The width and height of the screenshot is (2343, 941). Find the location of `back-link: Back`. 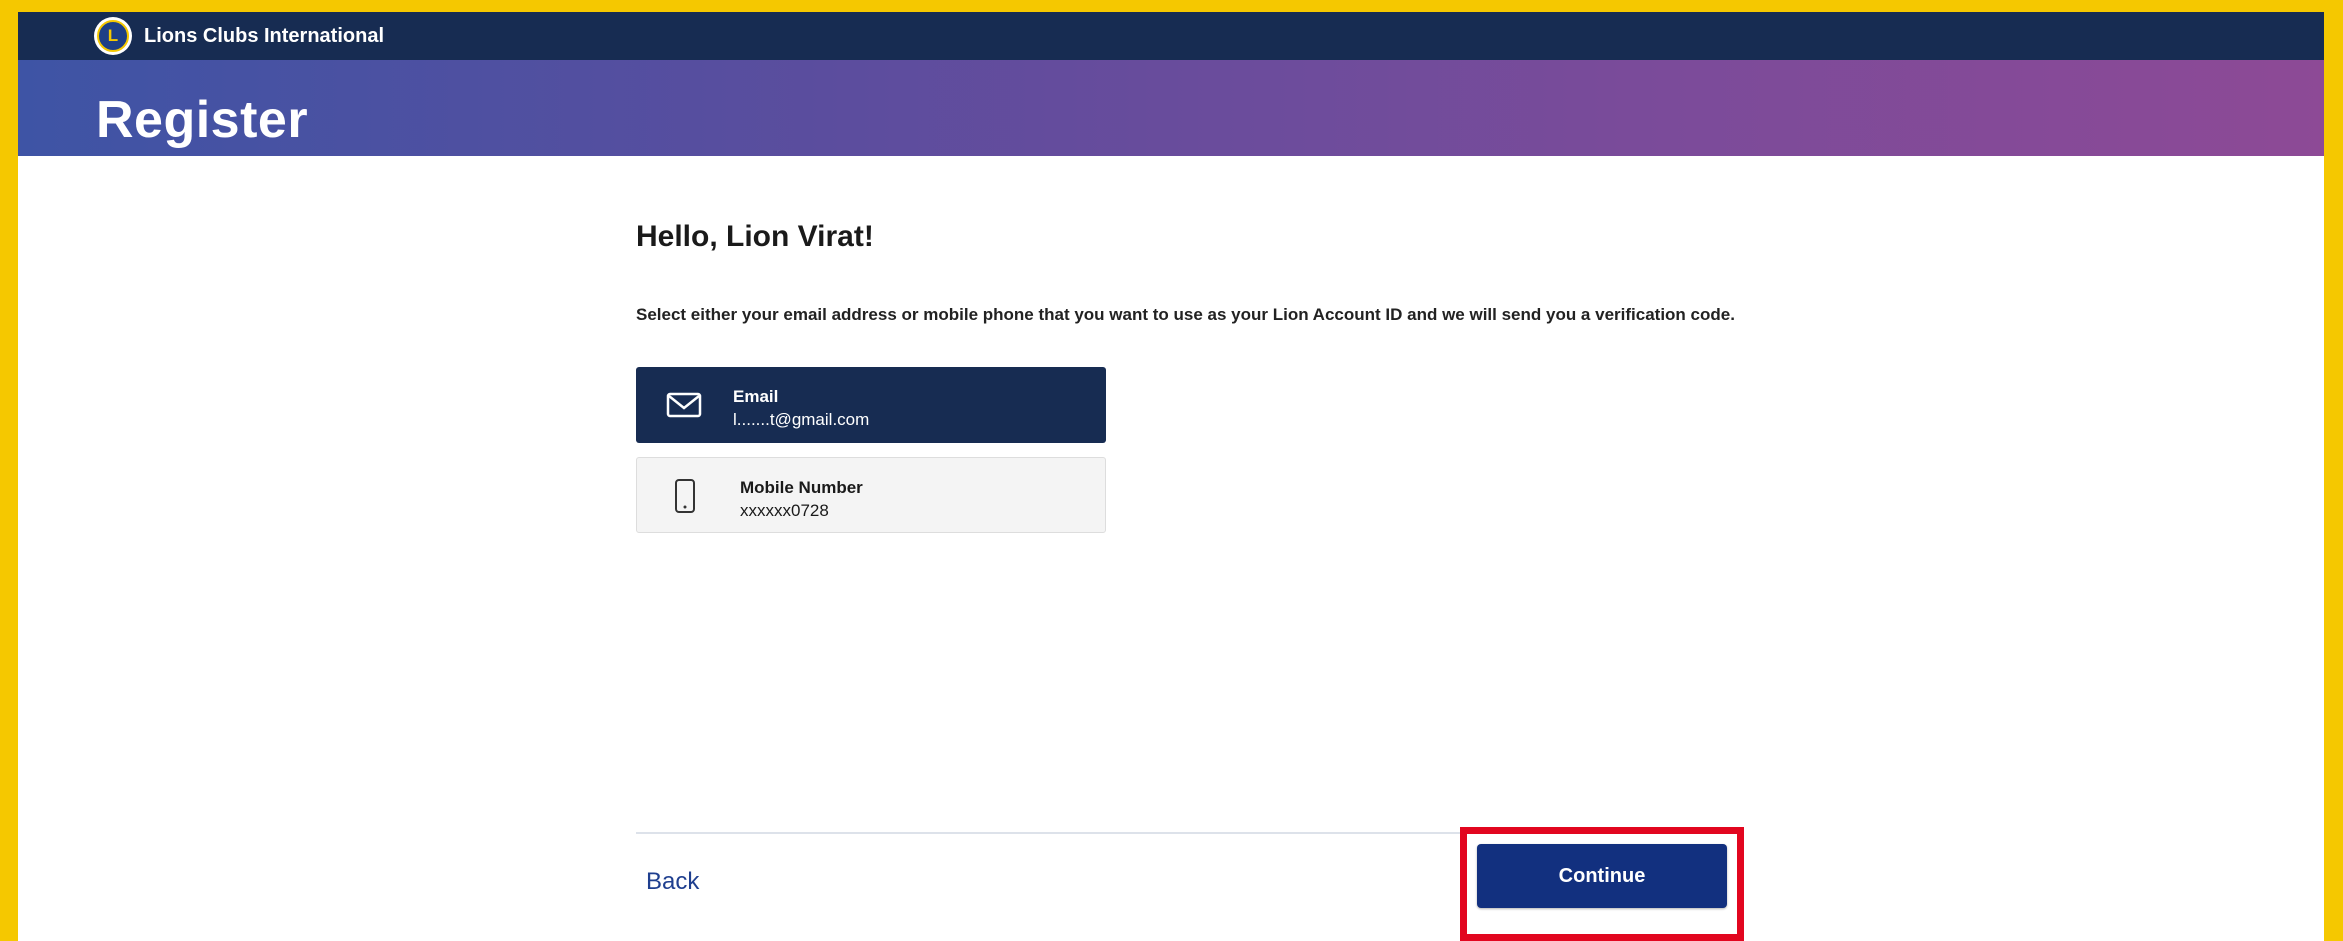

back-link: Back is located at coordinates (672, 882).